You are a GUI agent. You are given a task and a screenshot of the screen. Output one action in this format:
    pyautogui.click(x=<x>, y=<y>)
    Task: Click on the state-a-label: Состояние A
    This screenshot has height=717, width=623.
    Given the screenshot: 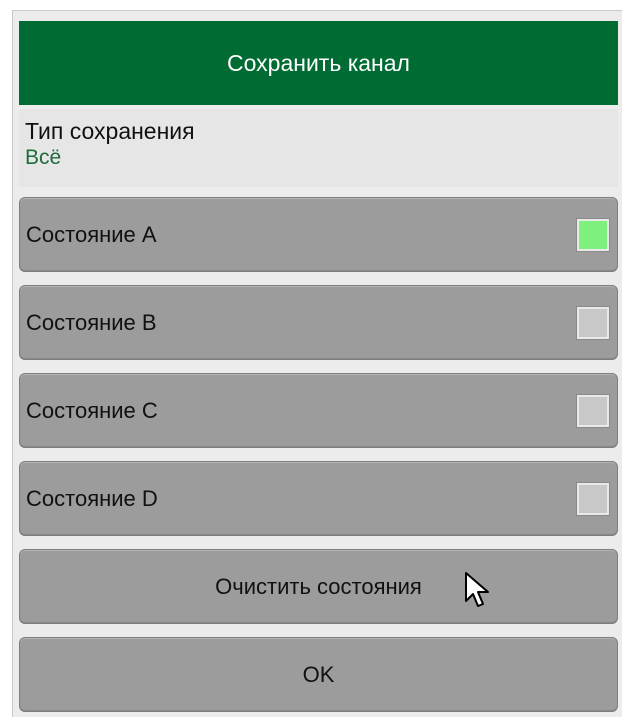 What is the action you would take?
    pyautogui.click(x=91, y=234)
    